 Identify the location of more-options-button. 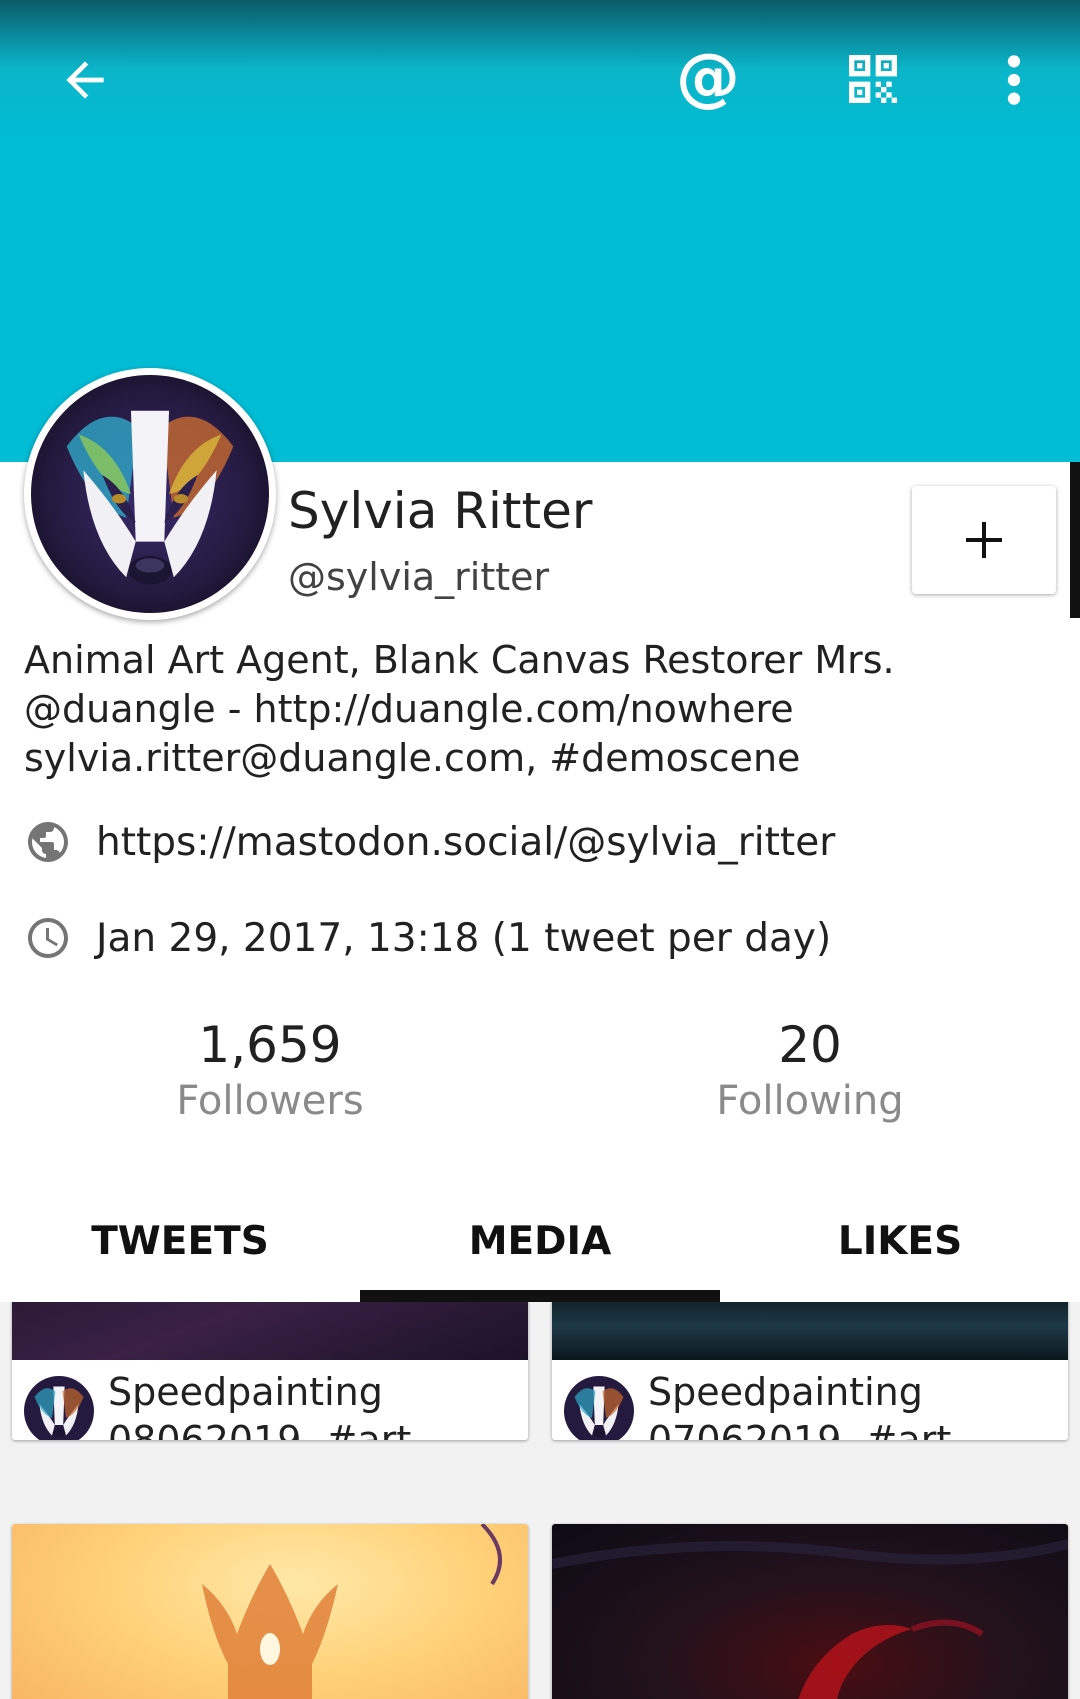
(1014, 80).